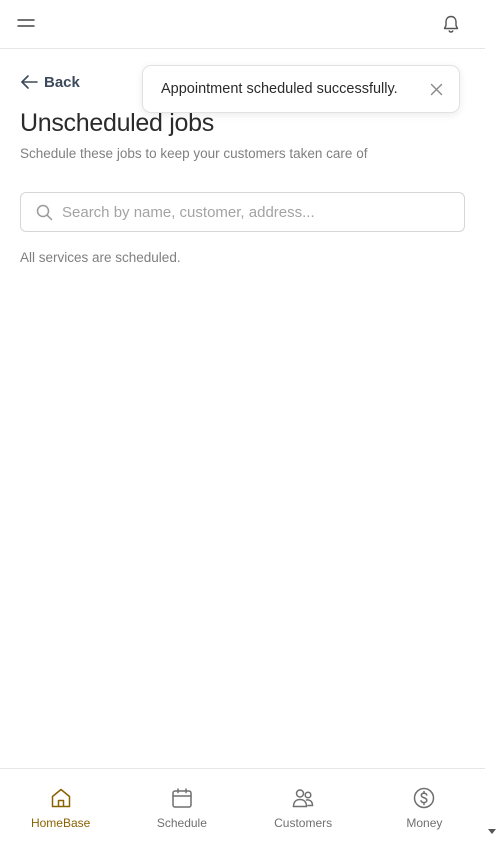  Describe the element at coordinates (117, 123) in the screenshot. I see `page-title: Unscheduled jobs` at that location.